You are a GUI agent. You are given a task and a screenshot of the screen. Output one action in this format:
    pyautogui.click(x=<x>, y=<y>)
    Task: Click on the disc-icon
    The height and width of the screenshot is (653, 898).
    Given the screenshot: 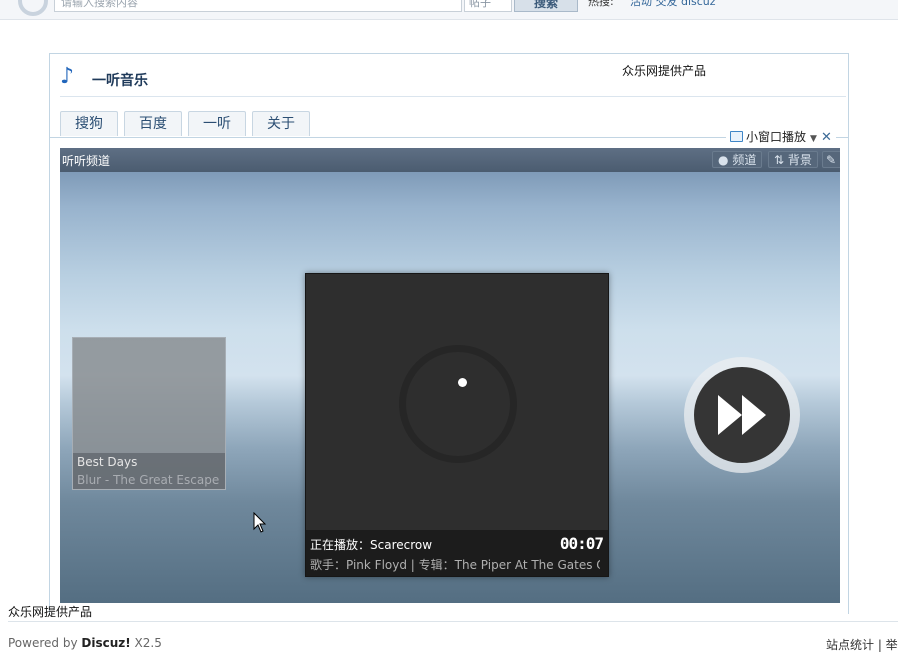 What is the action you would take?
    pyautogui.click(x=458, y=404)
    